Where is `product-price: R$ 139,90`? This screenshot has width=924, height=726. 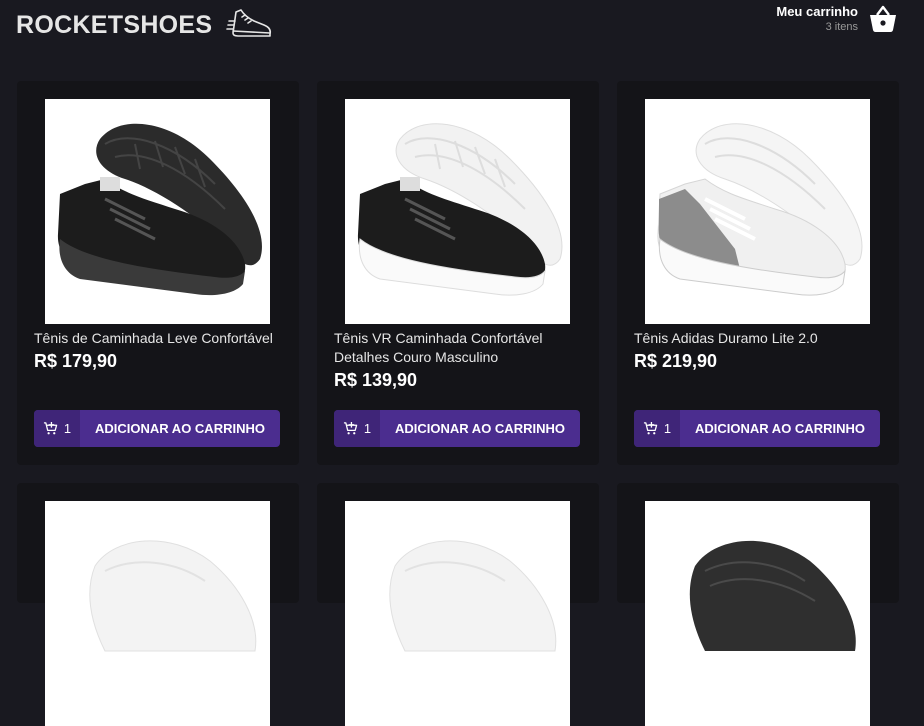
product-price: R$ 139,90 is located at coordinates (376, 380).